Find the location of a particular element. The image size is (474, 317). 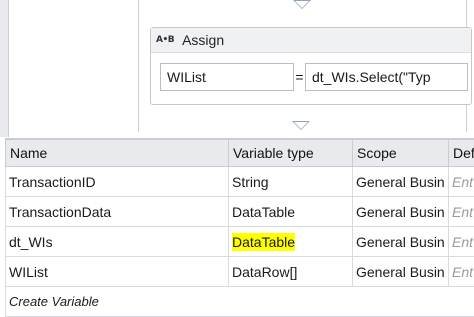

designer-left-margin is located at coordinates (4, 68).